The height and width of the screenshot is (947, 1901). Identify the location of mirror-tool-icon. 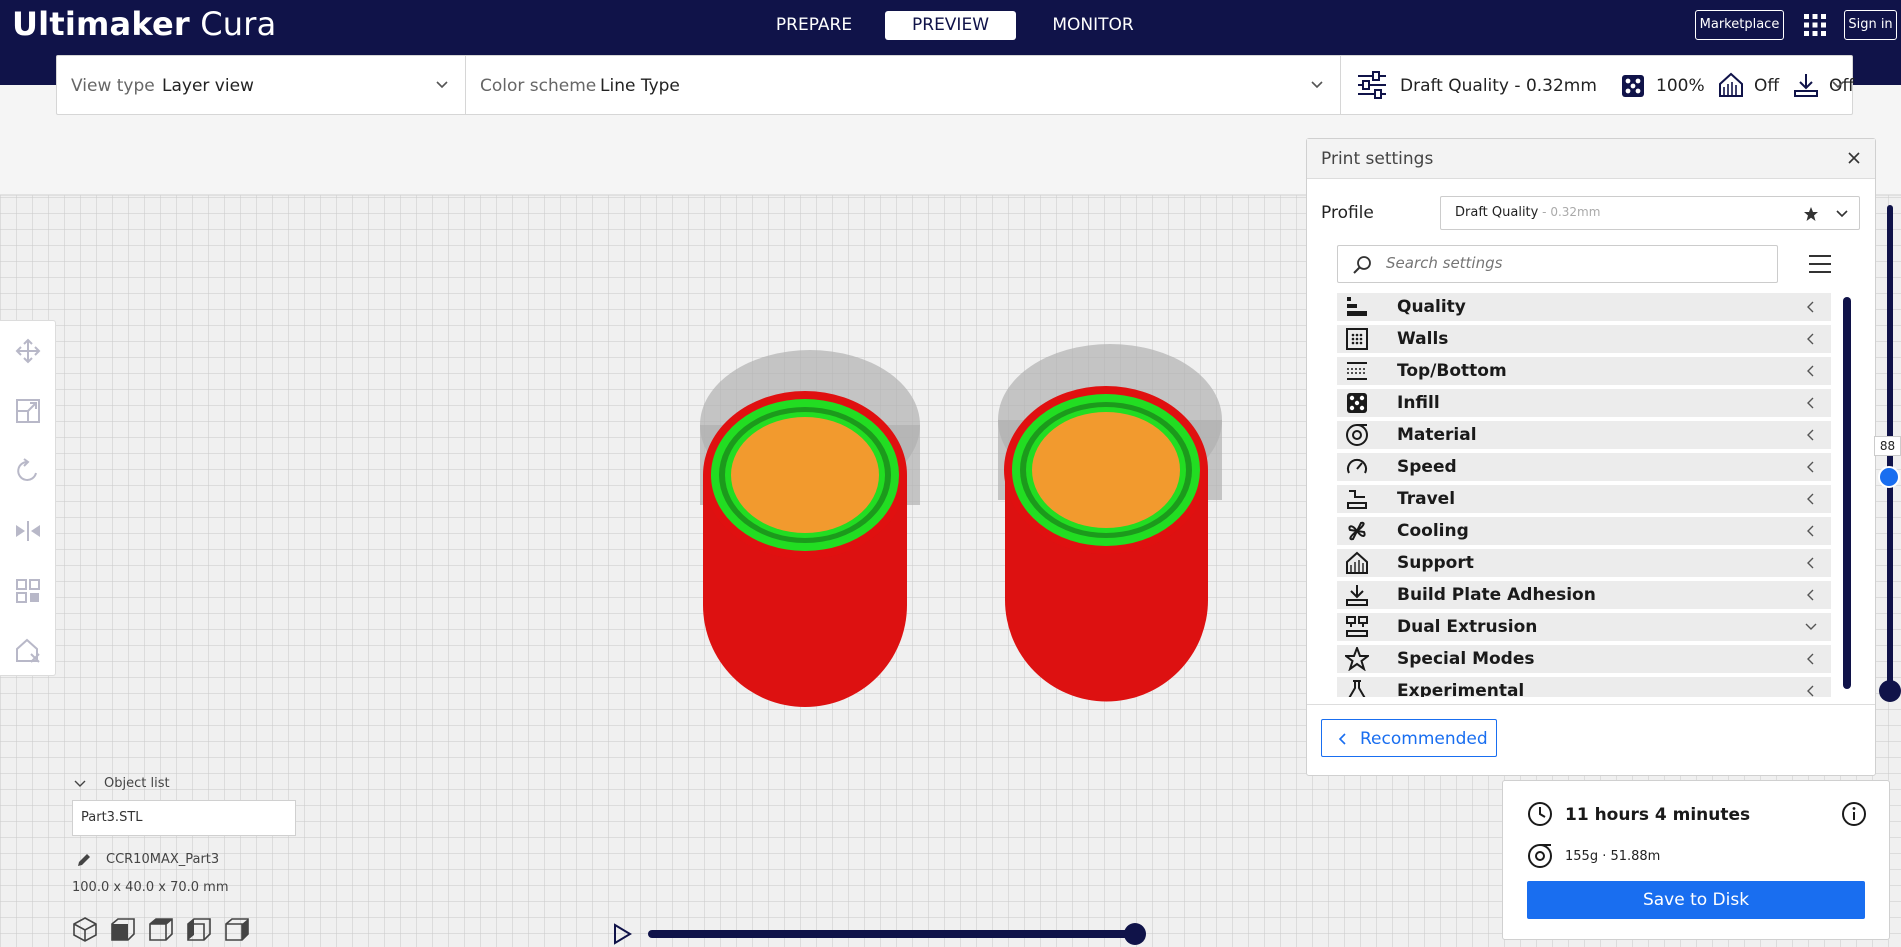
(28, 531).